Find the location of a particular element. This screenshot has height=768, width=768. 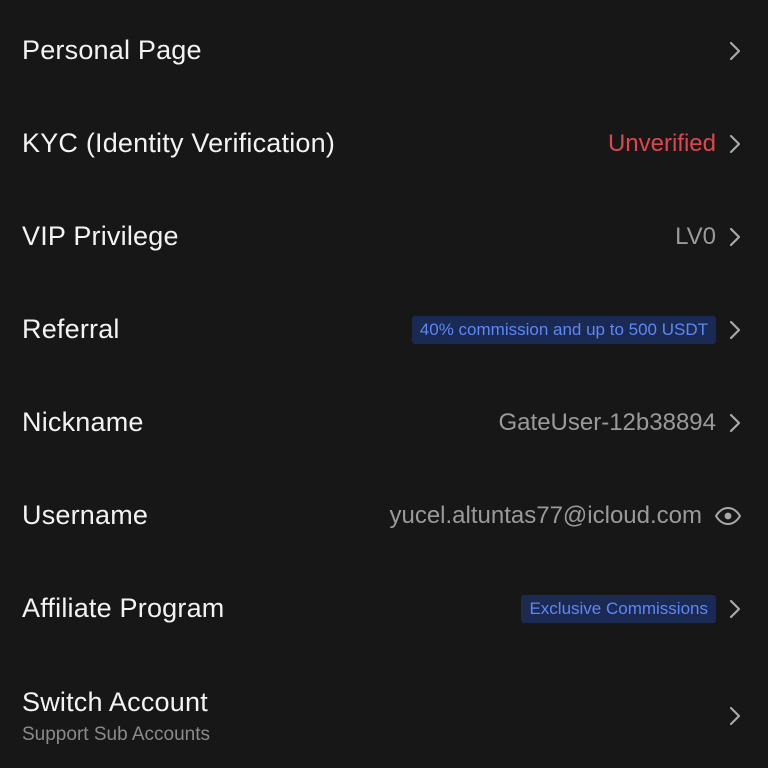

row-right: 40% commission and up to 500 USDT is located at coordinates (576, 329).